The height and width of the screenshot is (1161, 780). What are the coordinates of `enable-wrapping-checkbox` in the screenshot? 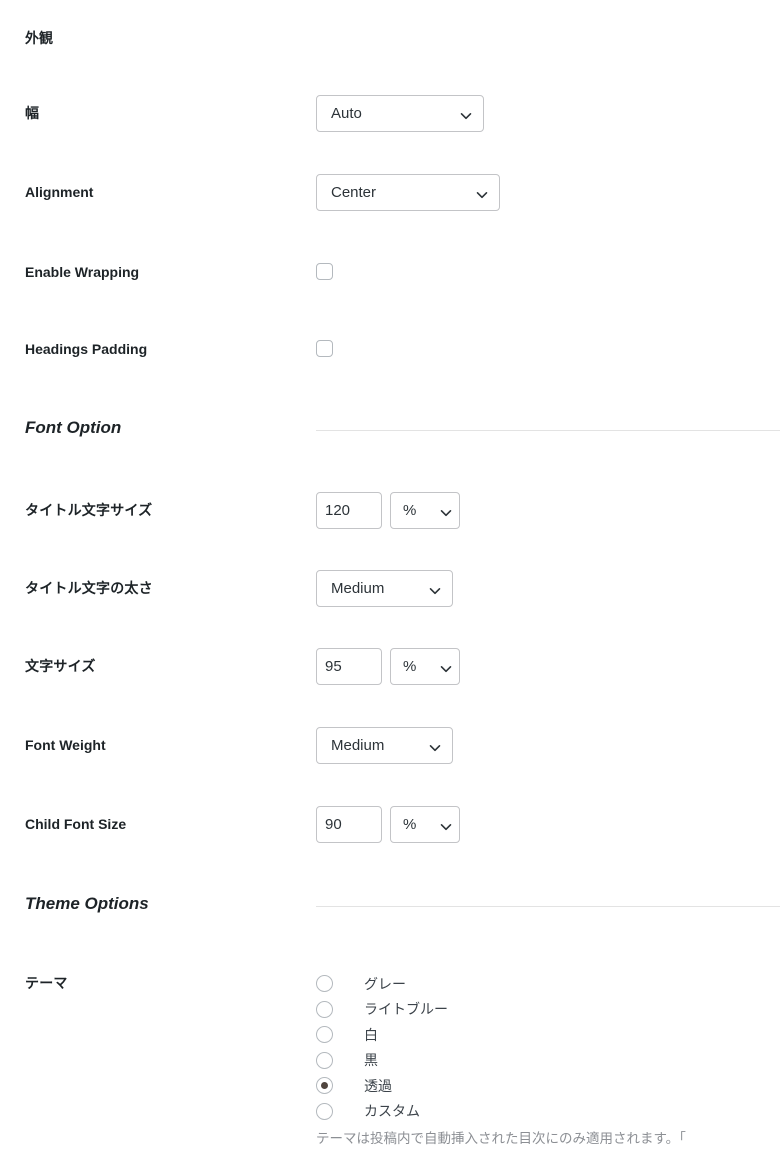 It's located at (324, 271).